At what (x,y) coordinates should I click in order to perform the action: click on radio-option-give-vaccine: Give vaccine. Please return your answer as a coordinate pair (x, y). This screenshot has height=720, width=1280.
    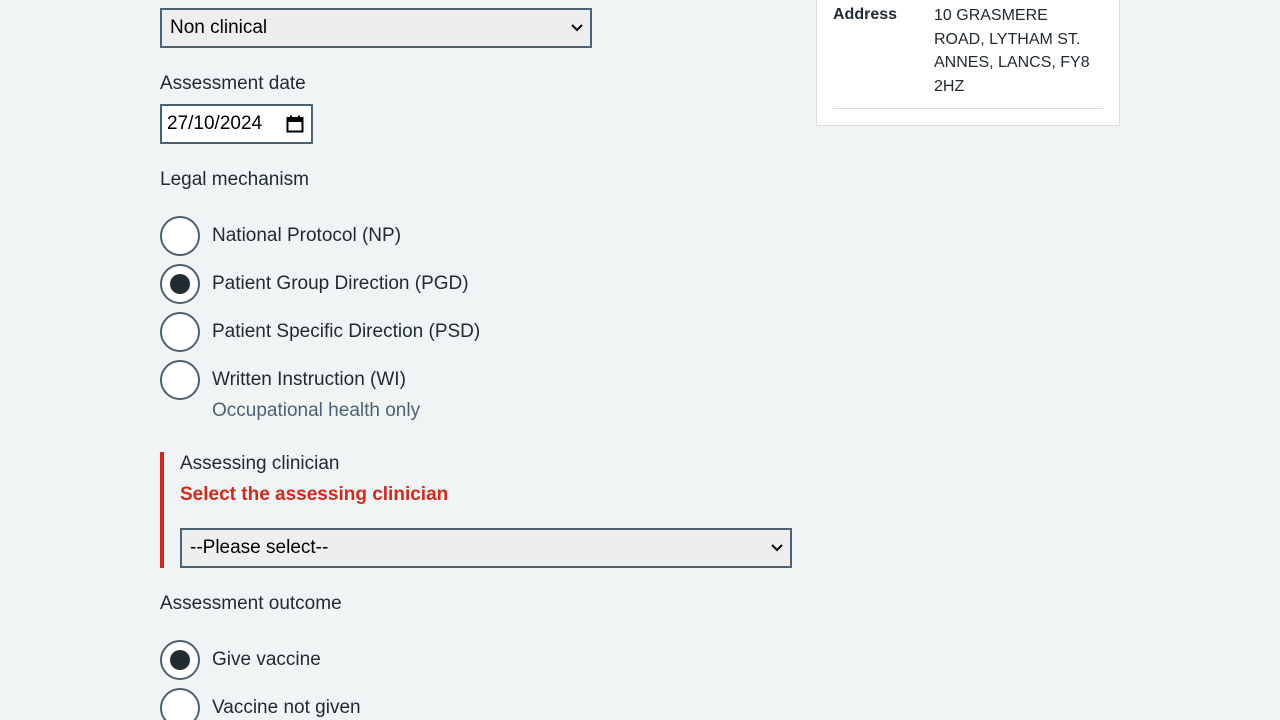
    Looking at the image, I should click on (240, 660).